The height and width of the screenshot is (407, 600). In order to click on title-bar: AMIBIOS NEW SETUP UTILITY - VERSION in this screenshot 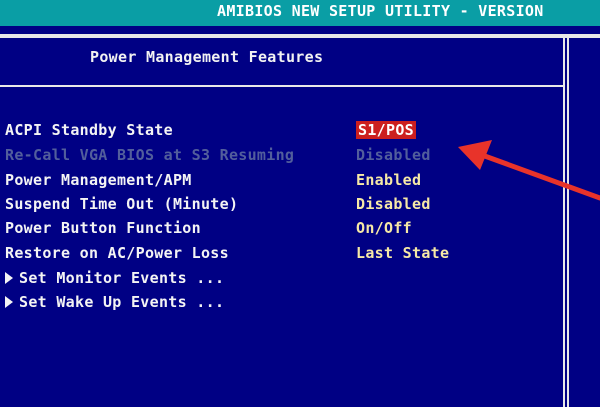, I will do `click(300, 13)`.